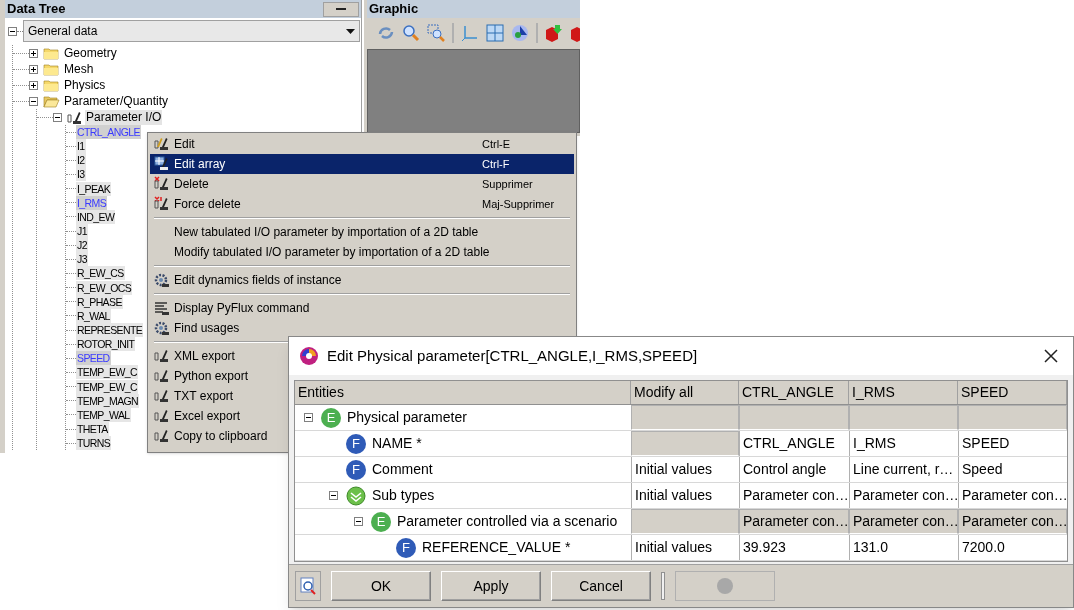 The image size is (1074, 610). I want to click on panel-title: Graphic, so click(394, 9).